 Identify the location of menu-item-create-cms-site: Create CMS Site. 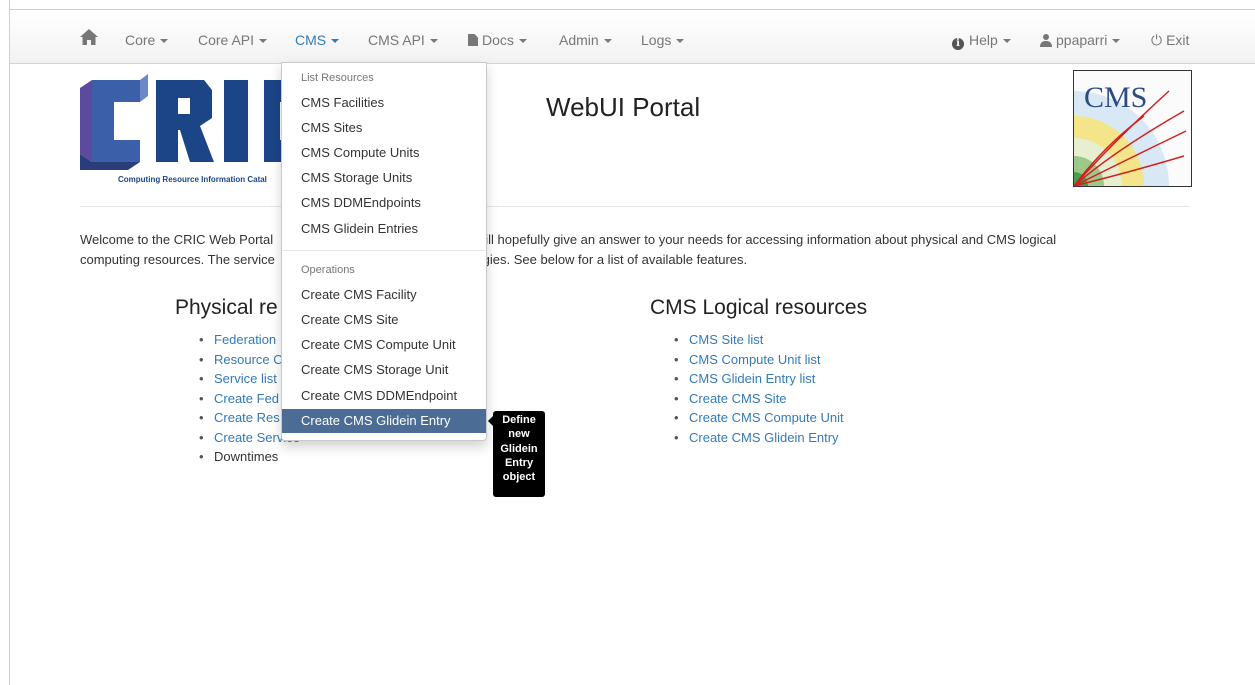
(384, 320).